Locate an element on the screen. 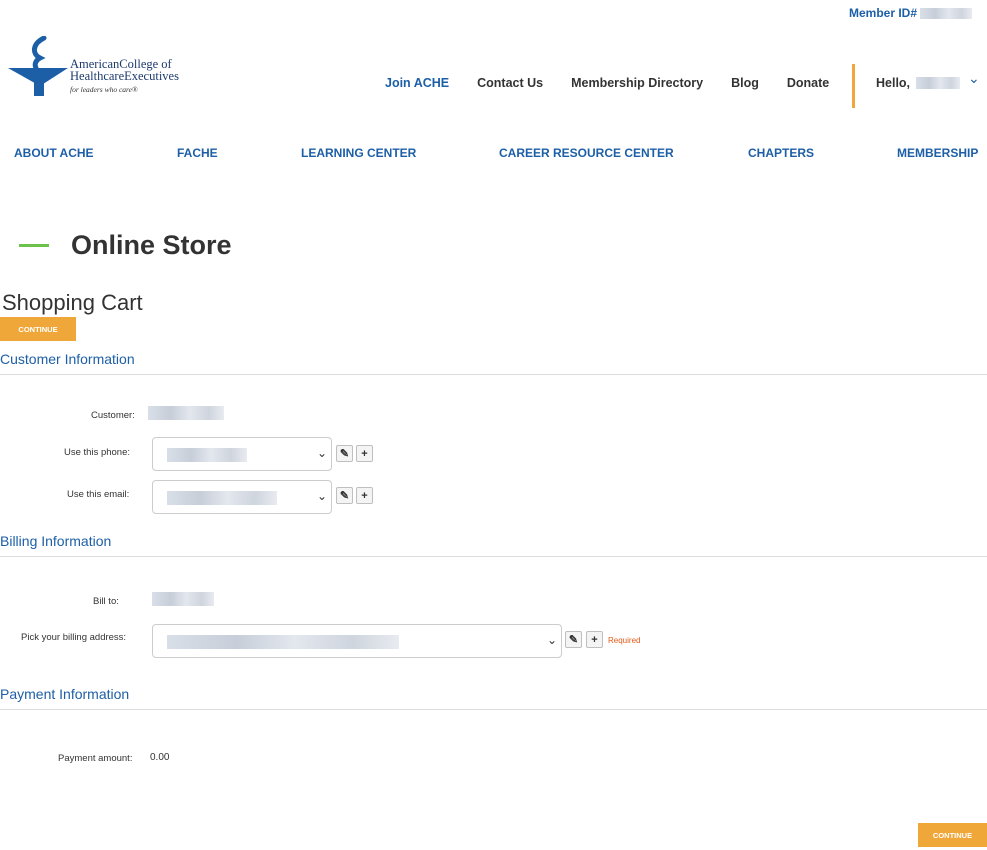  billing-address-select: ⌄ is located at coordinates (357, 641).